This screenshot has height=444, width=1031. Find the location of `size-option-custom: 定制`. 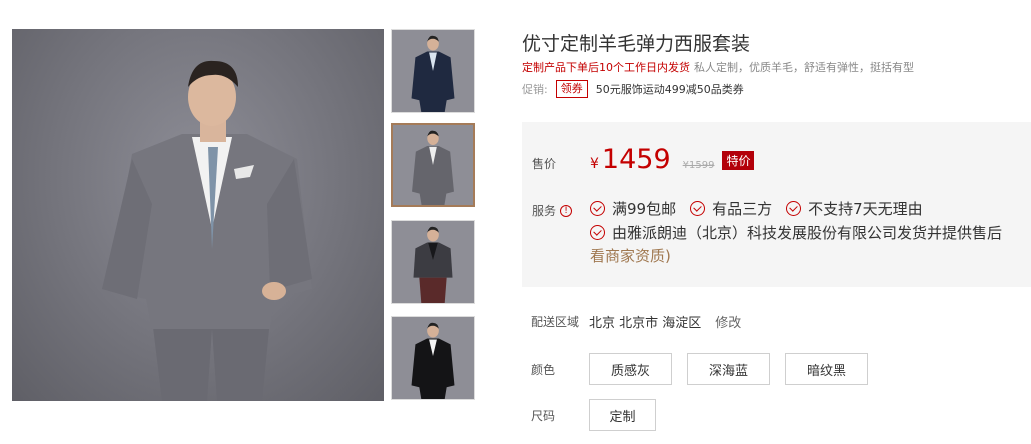

size-option-custom: 定制 is located at coordinates (622, 415).